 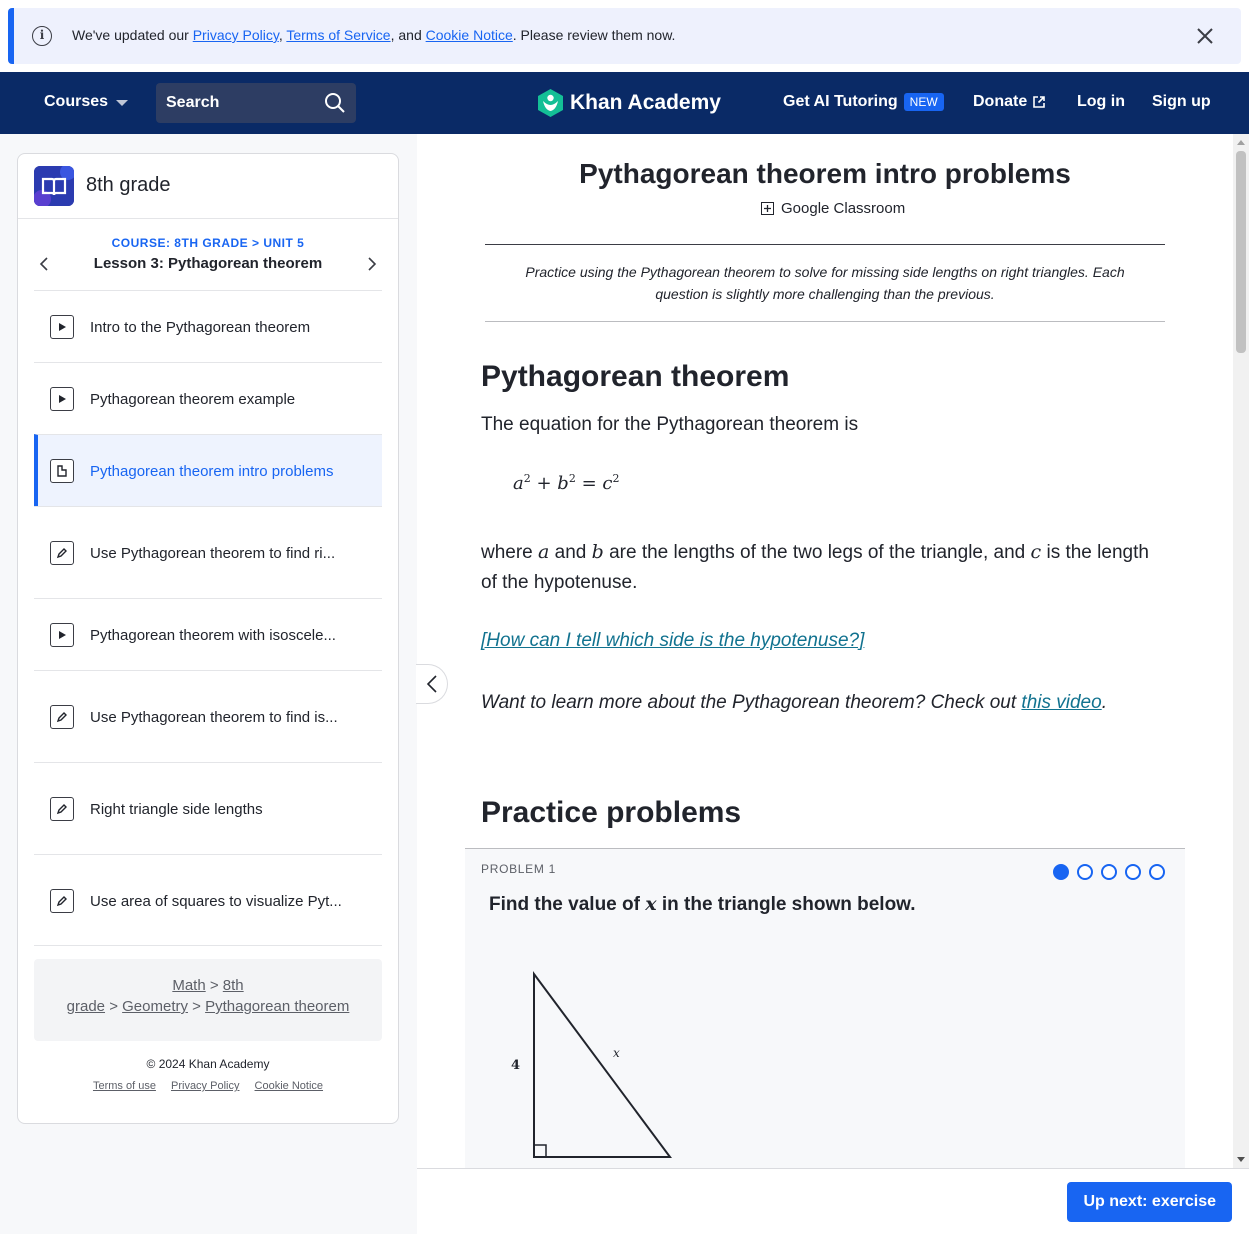 I want to click on donate-label: Donate, so click(x=1000, y=101).